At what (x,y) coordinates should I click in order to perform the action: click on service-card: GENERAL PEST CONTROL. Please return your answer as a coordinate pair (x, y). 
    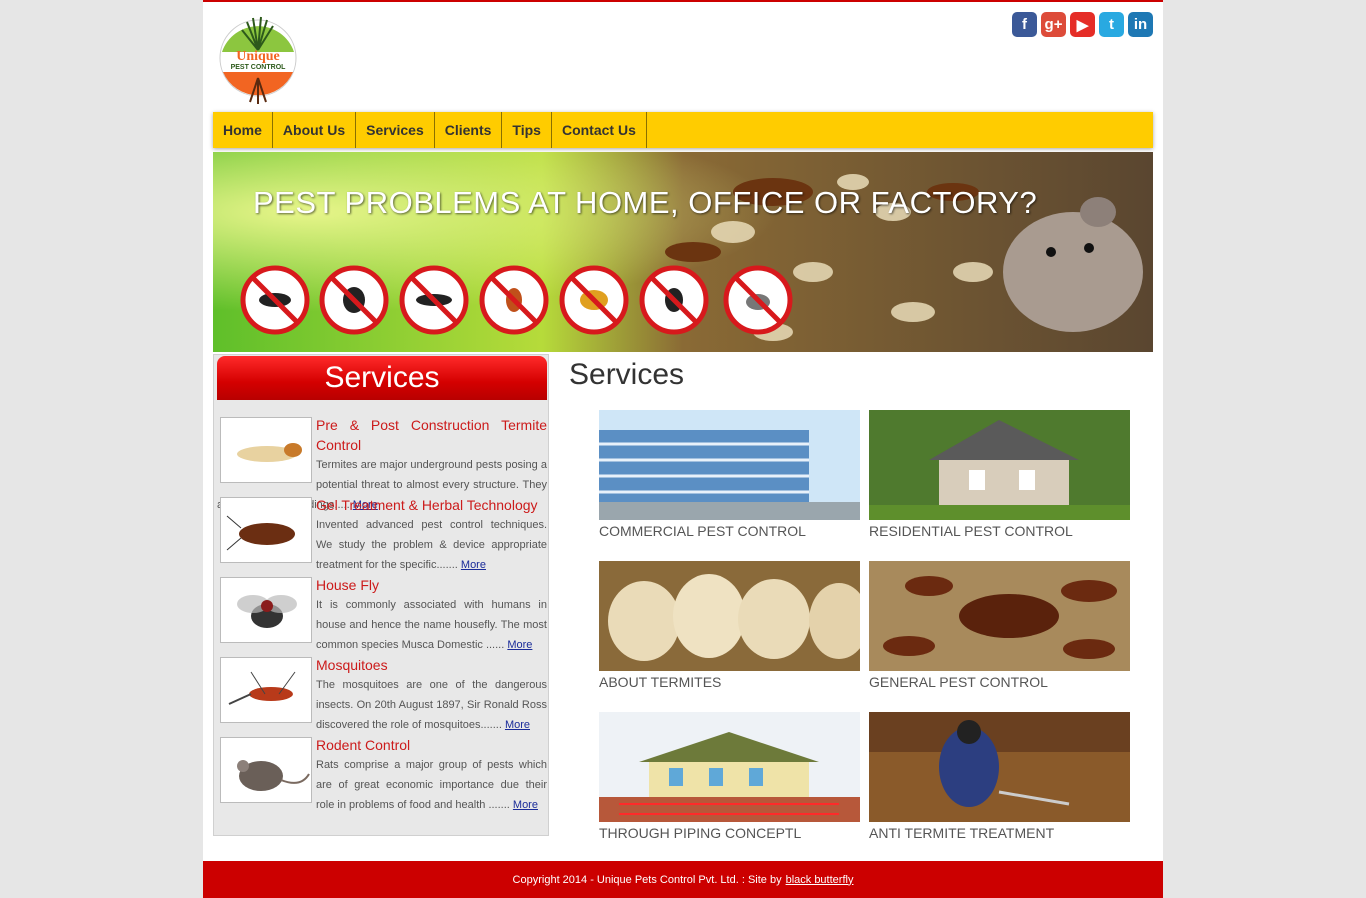
    Looking at the image, I should click on (999, 625).